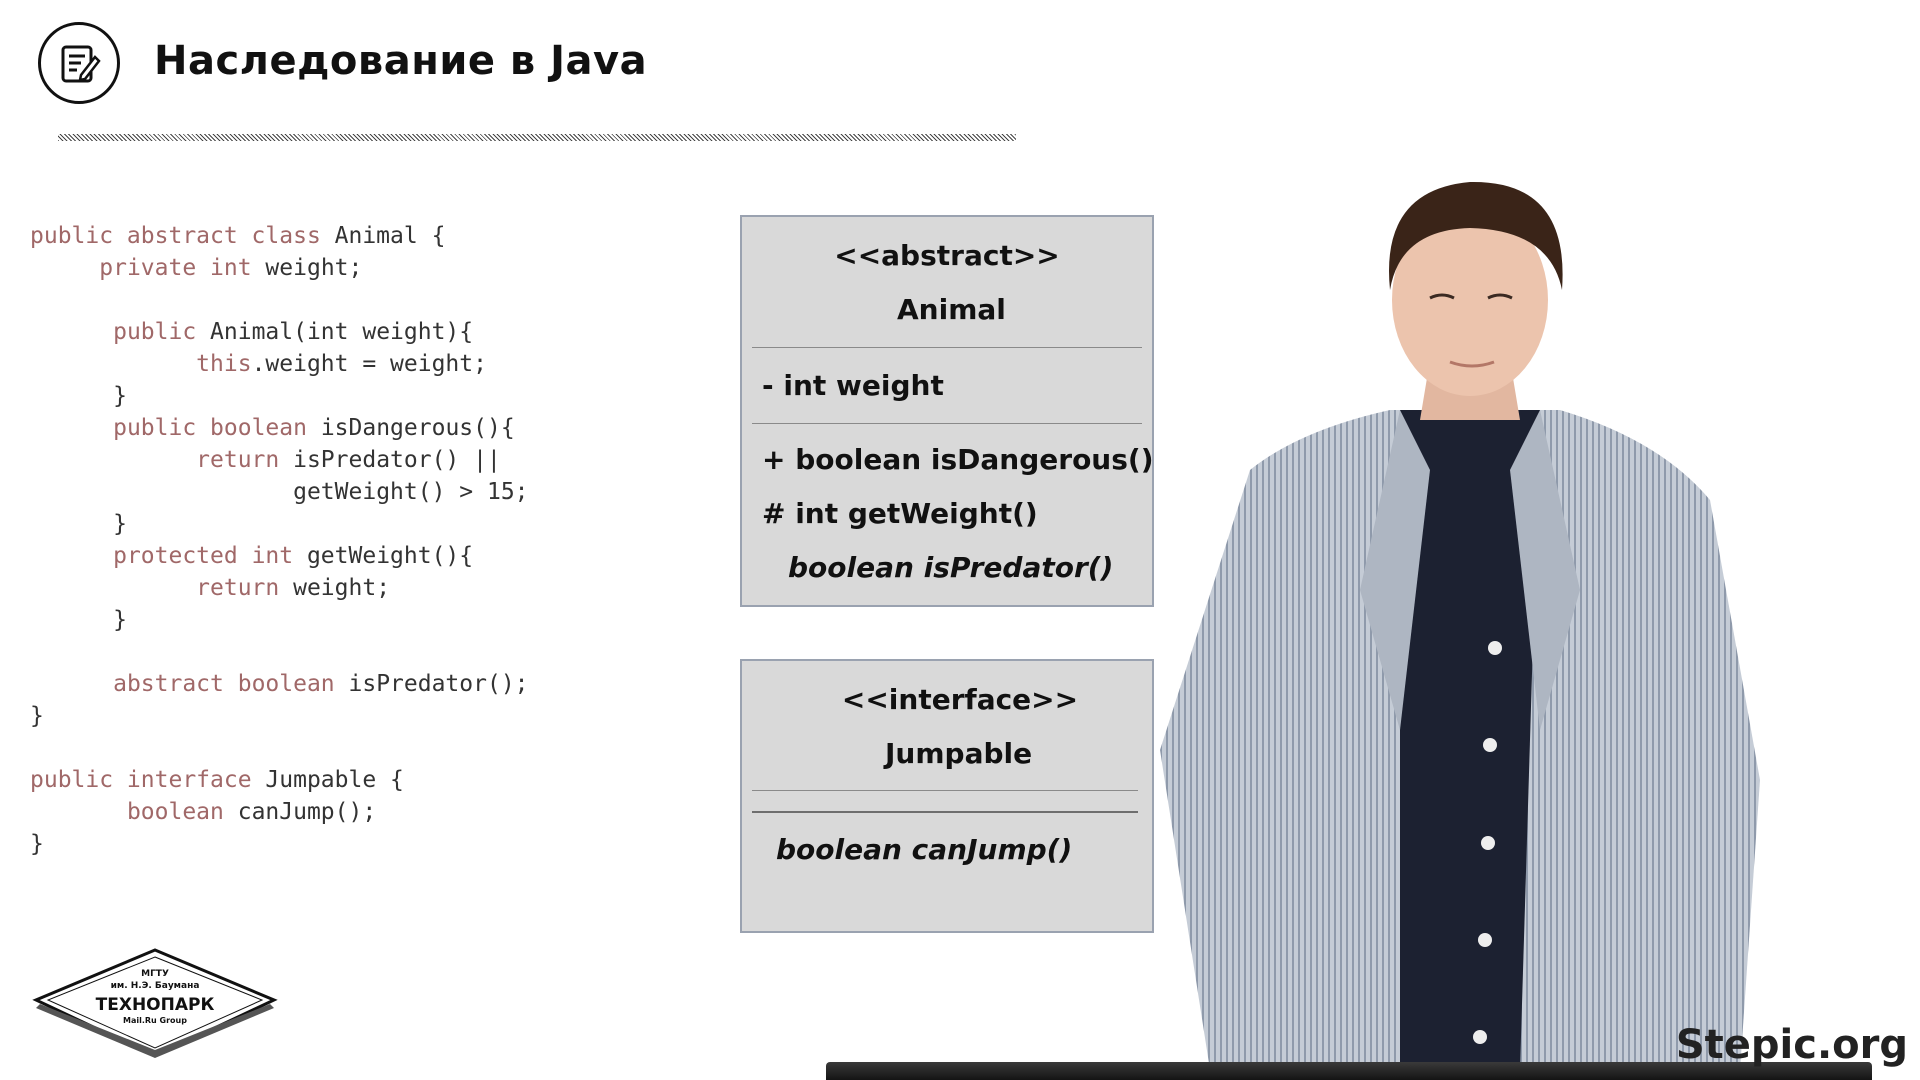 This screenshot has height=1080, width=1920. Describe the element at coordinates (300, 812) in the screenshot. I see `code-text: canJump();` at that location.